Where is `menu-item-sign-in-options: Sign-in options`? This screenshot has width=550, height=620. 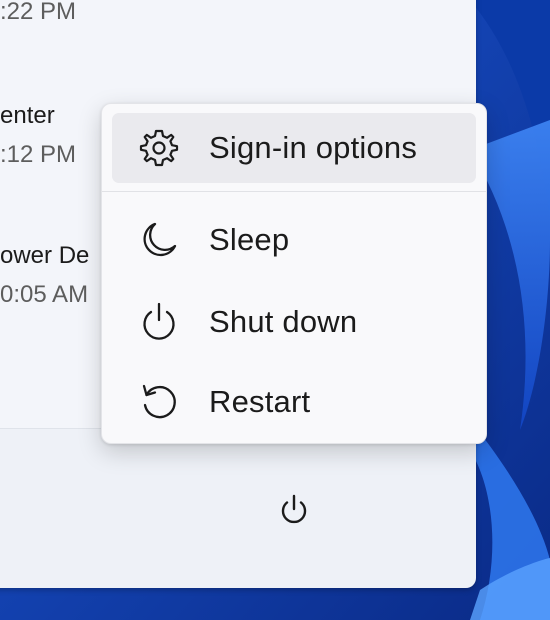 menu-item-sign-in-options: Sign-in options is located at coordinates (294, 148).